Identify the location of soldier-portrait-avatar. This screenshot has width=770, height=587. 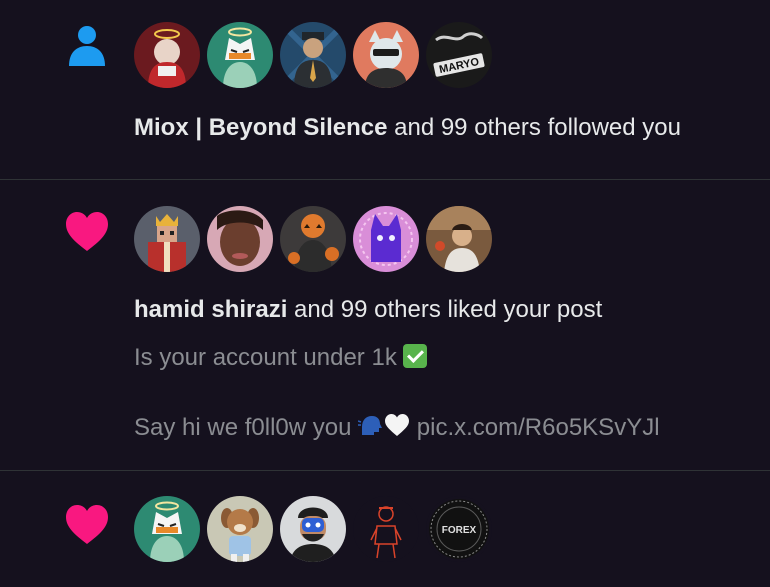
(313, 55).